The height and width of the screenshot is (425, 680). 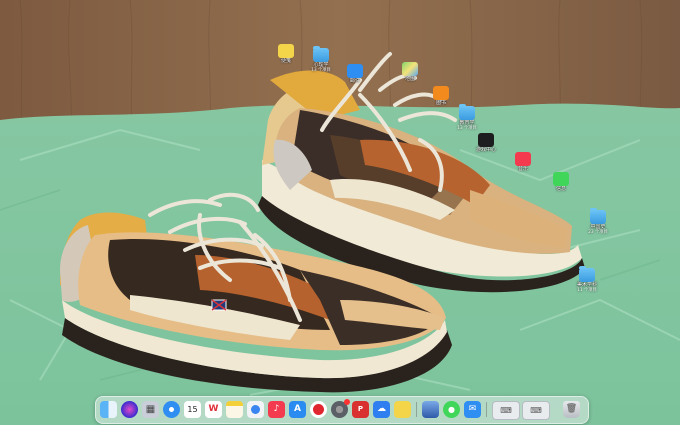 What do you see at coordinates (486, 140) in the screenshot?
I see `game-center-icon` at bounding box center [486, 140].